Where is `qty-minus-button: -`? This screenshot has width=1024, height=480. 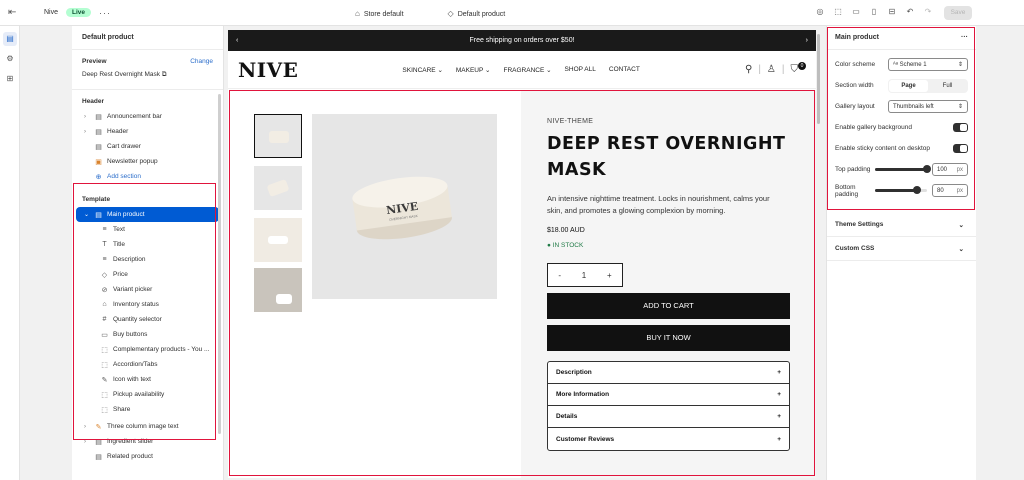
qty-minus-button: - is located at coordinates (559, 275).